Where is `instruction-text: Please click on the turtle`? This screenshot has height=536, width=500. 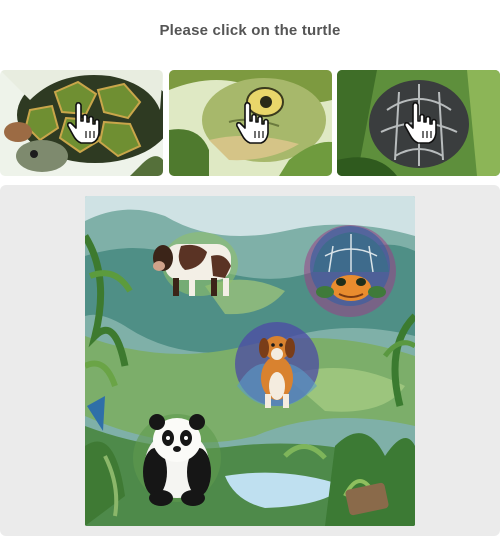 instruction-text: Please click on the turtle is located at coordinates (250, 30).